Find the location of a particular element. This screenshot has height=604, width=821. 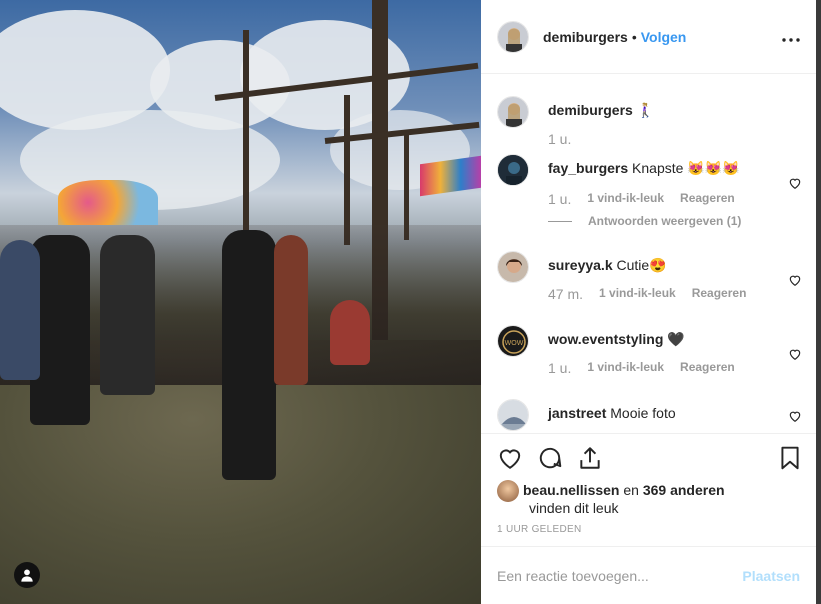

add-comment-bar: Plaatsen is located at coordinates (648, 575).